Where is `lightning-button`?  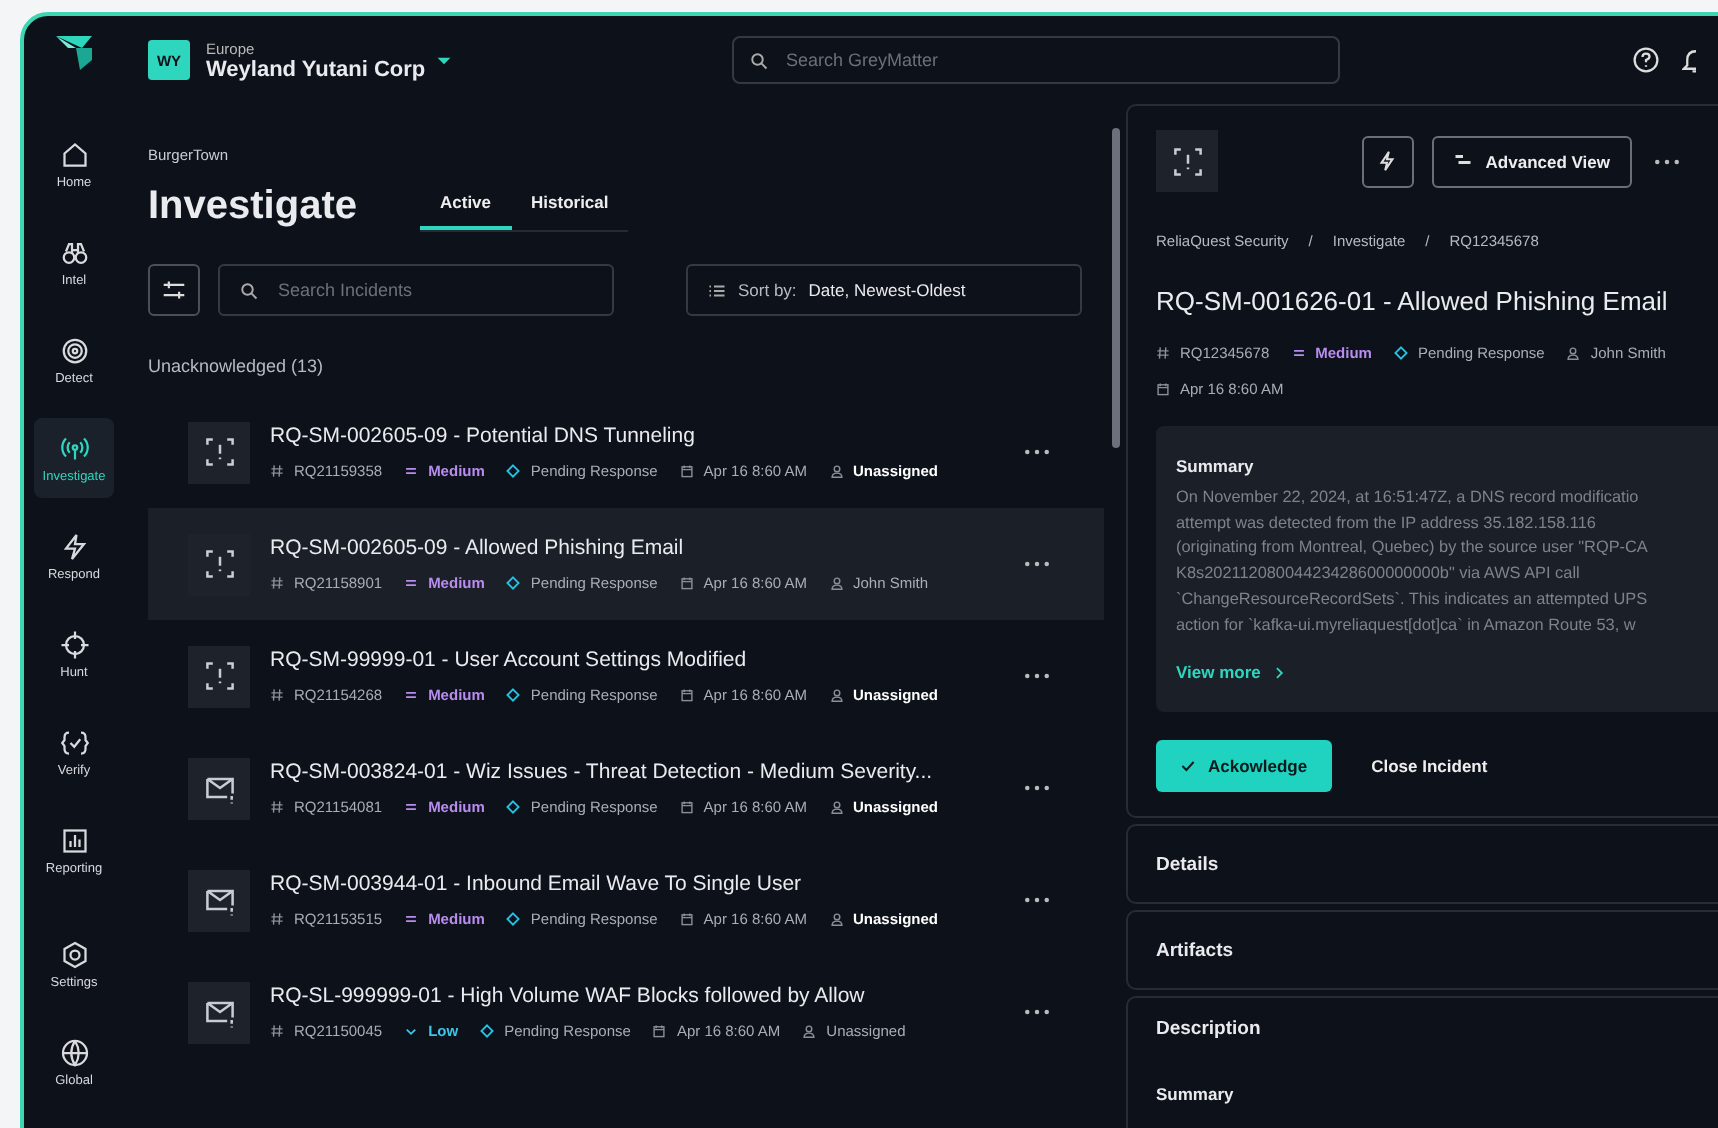 lightning-button is located at coordinates (1387, 161).